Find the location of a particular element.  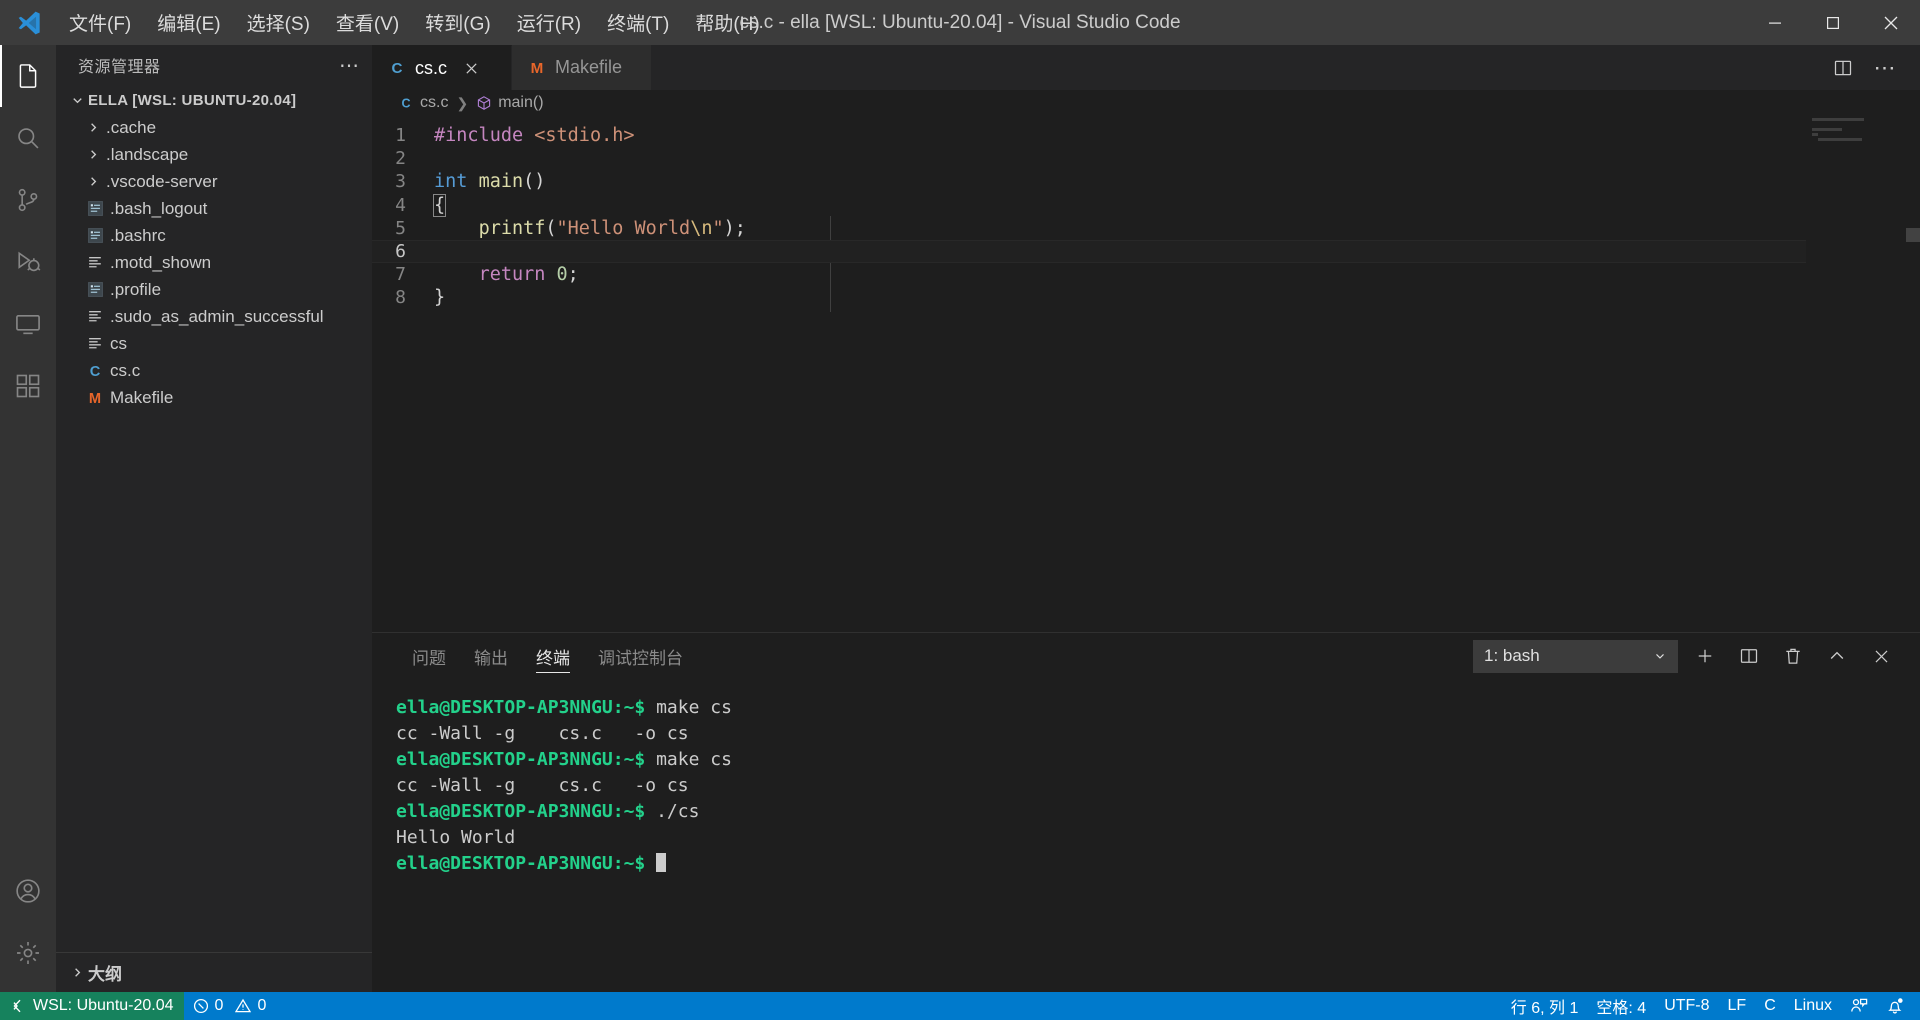

status-cursor-position: 行 6, 列 1 is located at coordinates (1545, 1006).